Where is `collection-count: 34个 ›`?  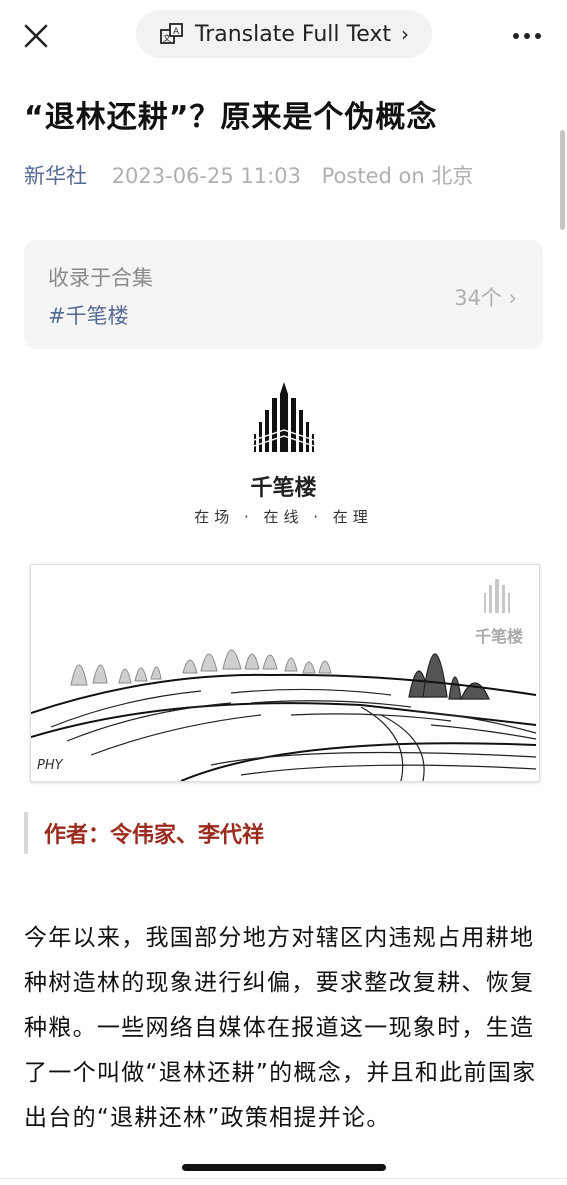
collection-count: 34个 › is located at coordinates (485, 298).